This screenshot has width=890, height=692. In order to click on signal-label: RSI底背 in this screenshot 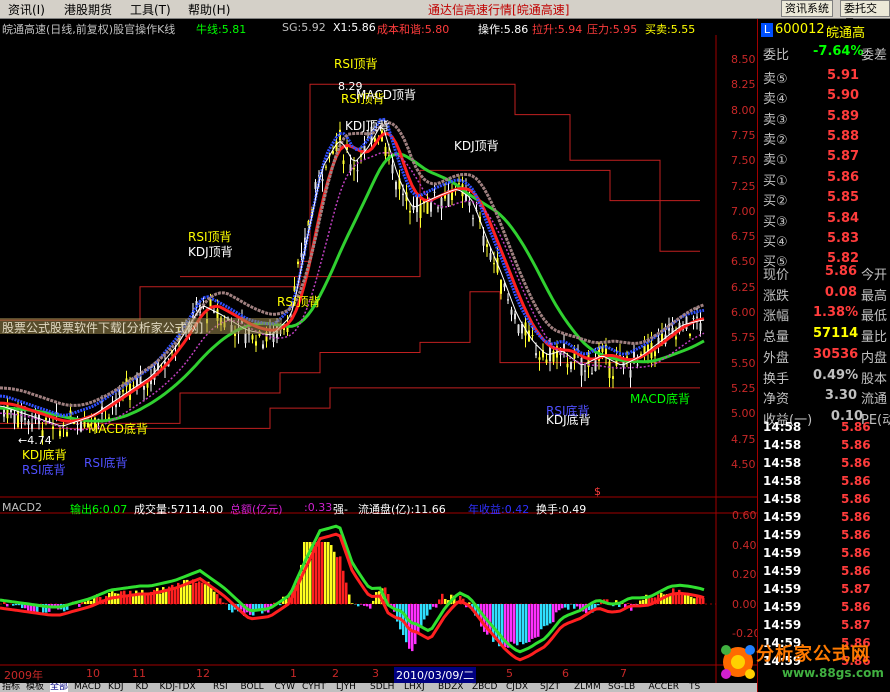, I will do `click(568, 411)`.